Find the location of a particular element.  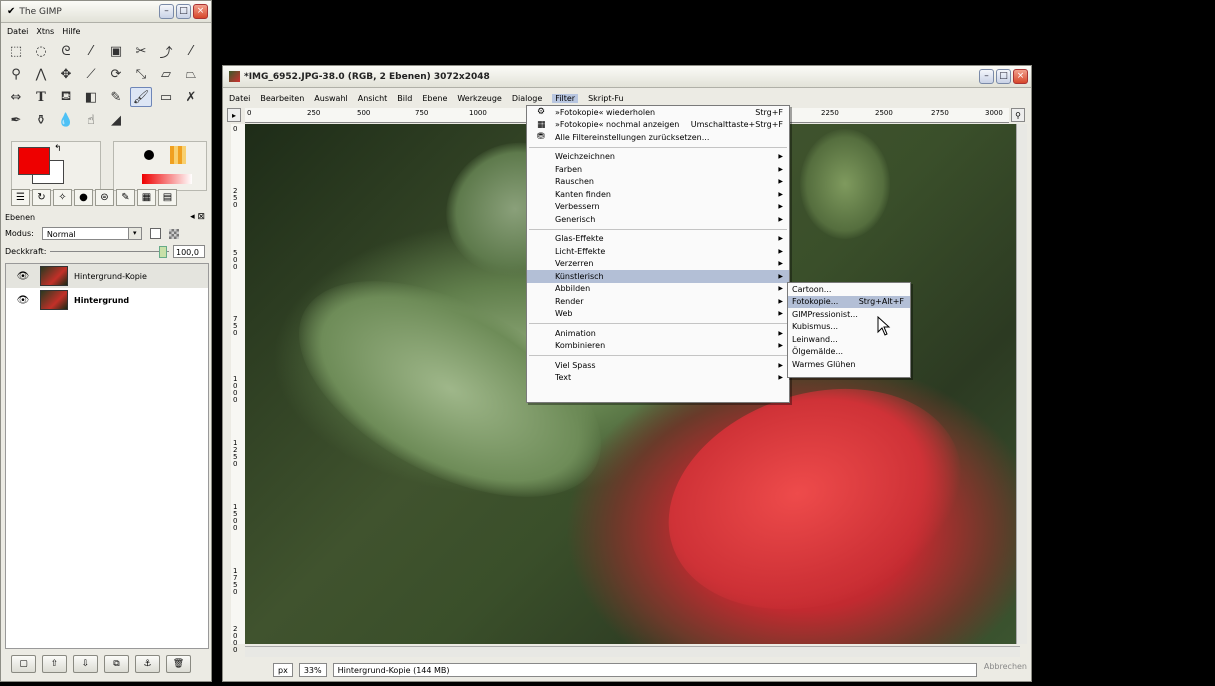

menu-item-verbessern: Verbessern ▶ is located at coordinates (658, 207).